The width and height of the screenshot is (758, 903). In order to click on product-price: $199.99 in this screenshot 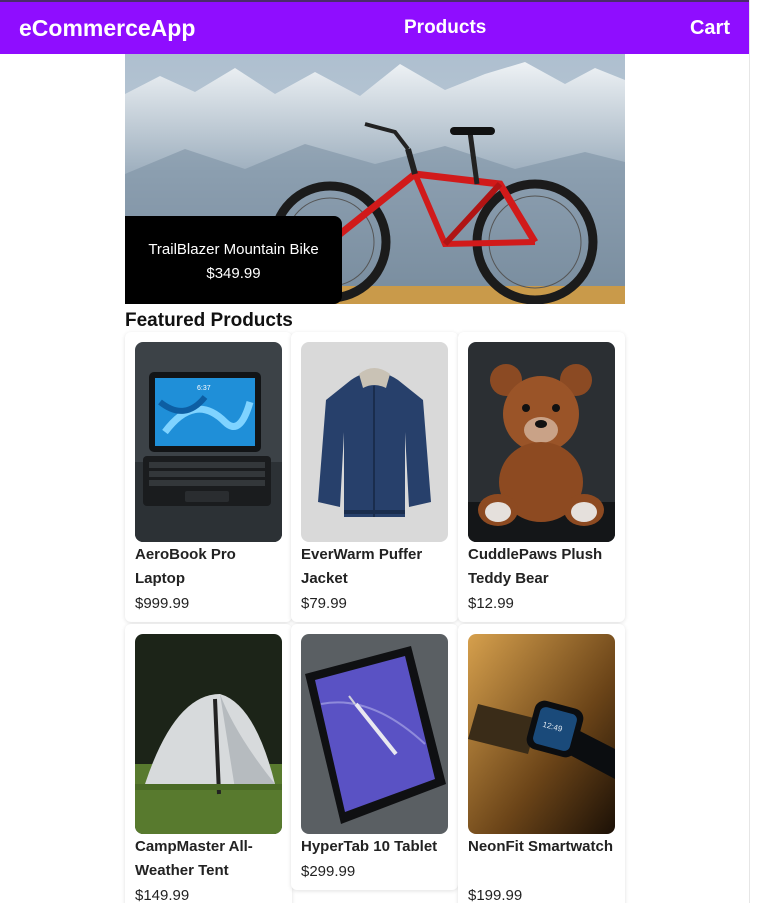, I will do `click(495, 895)`.